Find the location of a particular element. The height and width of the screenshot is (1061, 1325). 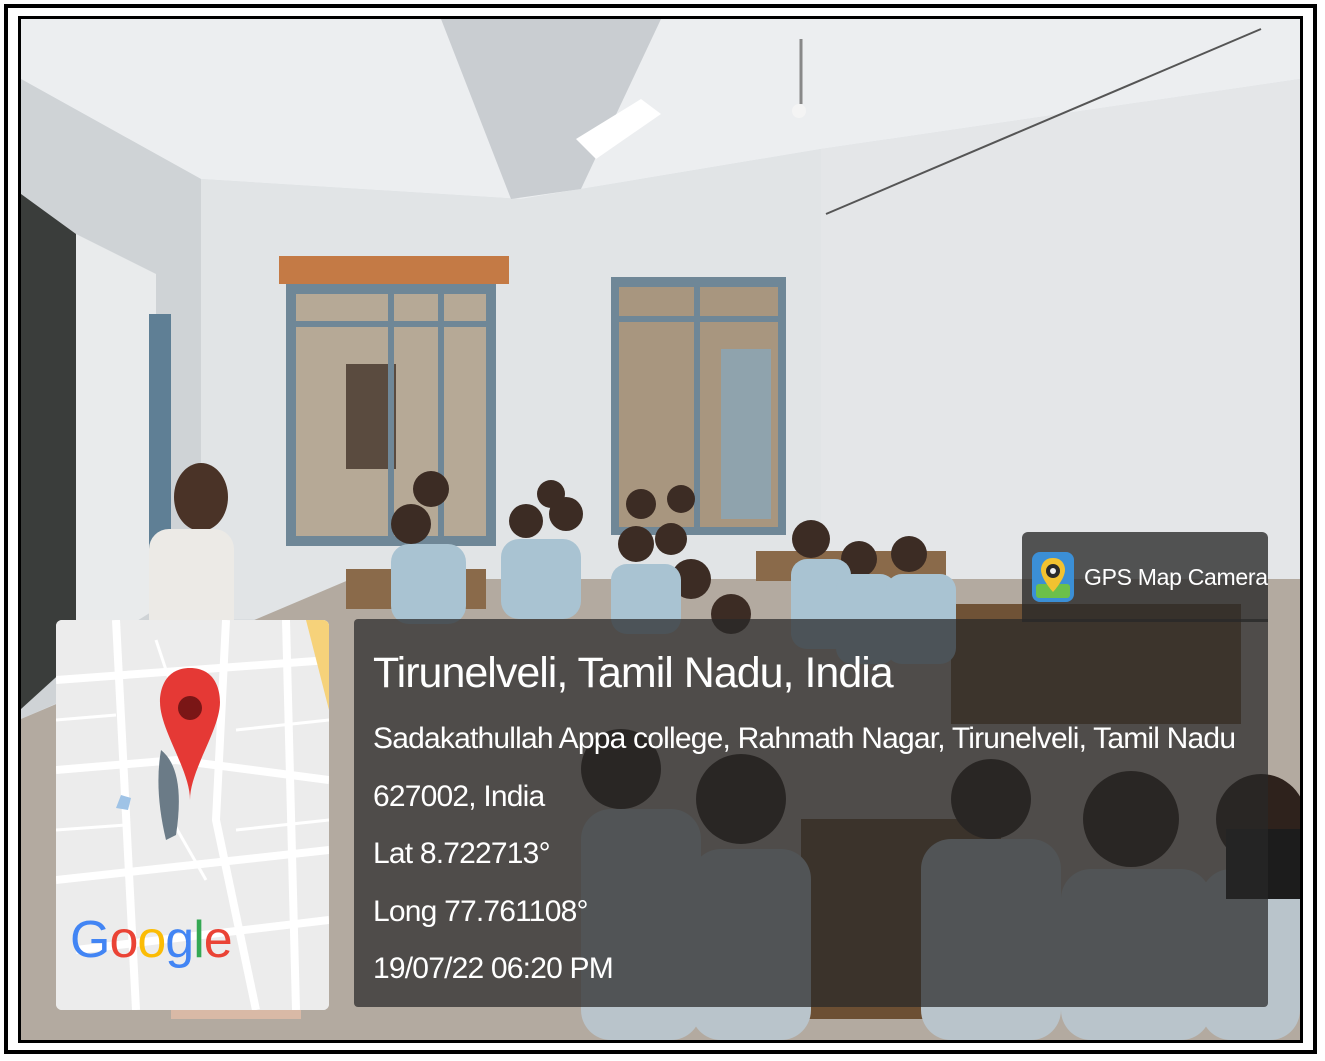

google-logo: Google is located at coordinates (151, 940).